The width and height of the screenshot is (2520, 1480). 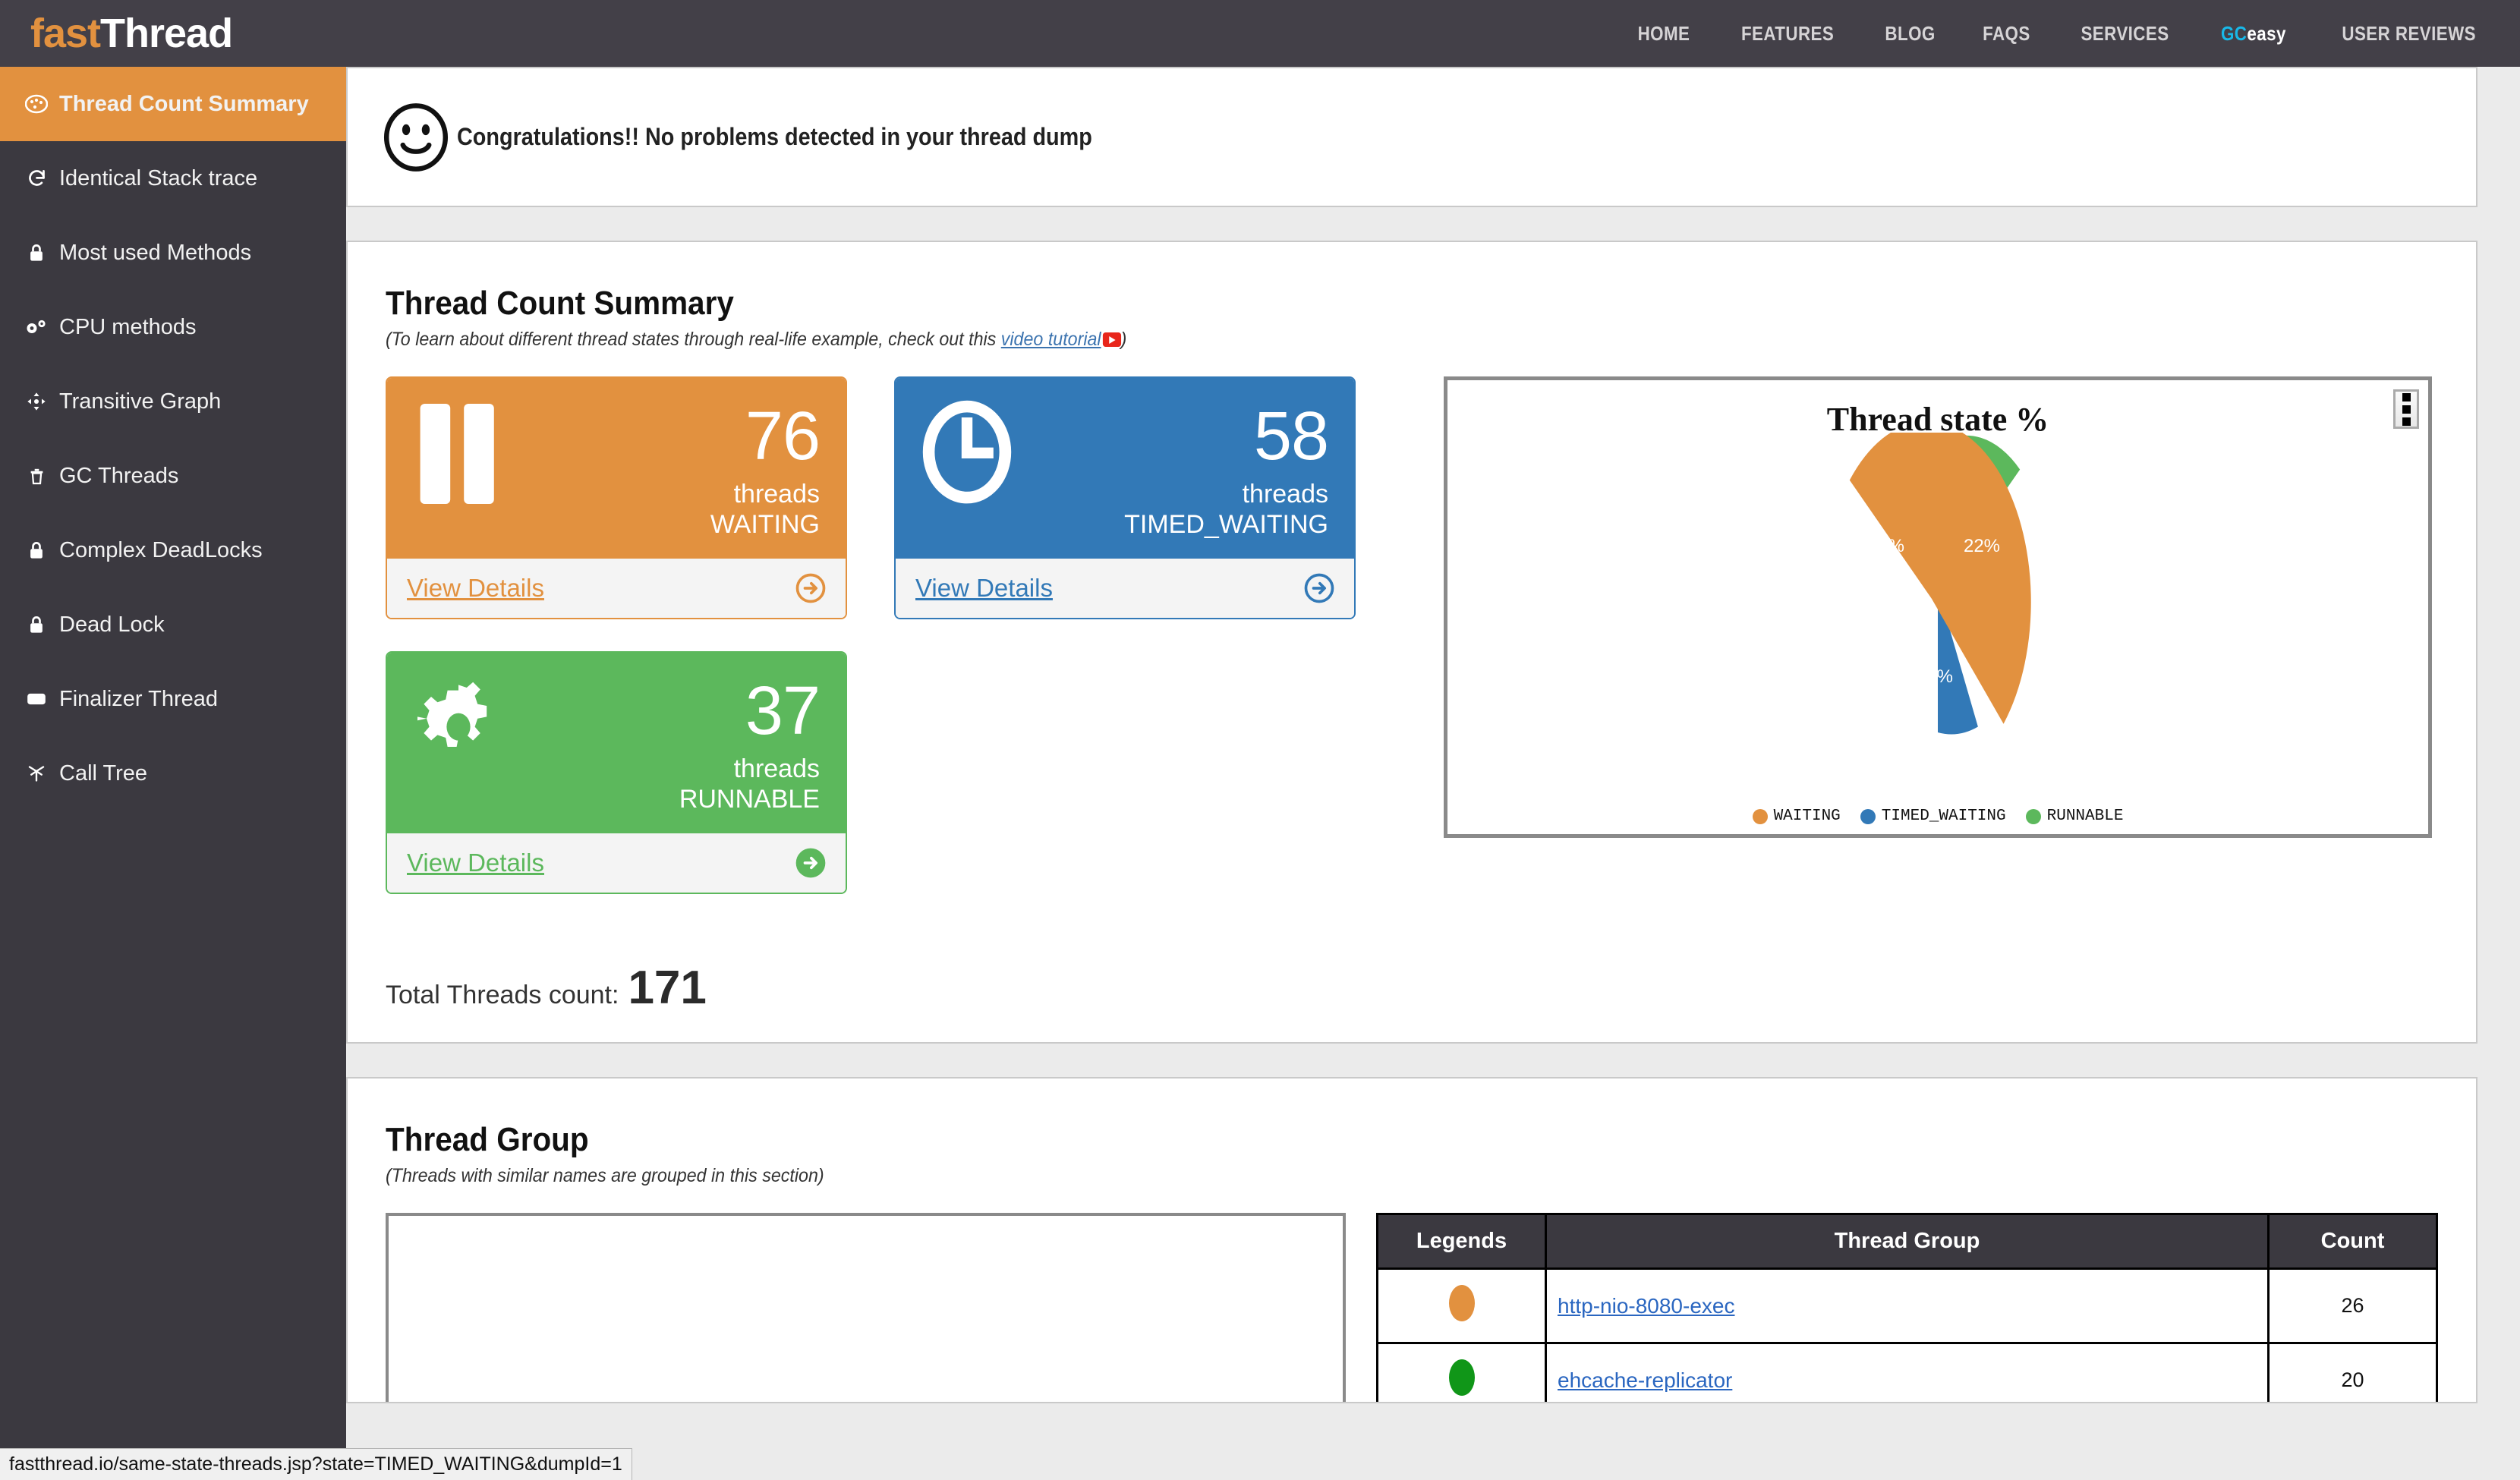 I want to click on nav-features: FEATURES, so click(x=1787, y=34).